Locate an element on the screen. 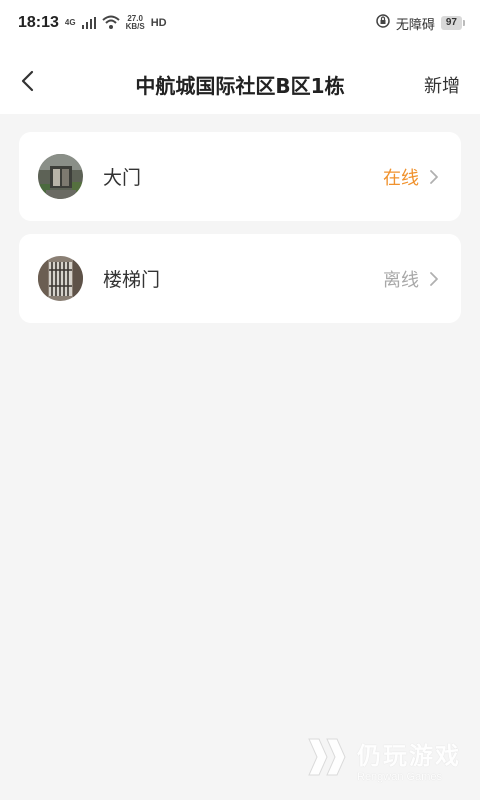  gate-photo-avatar is located at coordinates (60, 176).